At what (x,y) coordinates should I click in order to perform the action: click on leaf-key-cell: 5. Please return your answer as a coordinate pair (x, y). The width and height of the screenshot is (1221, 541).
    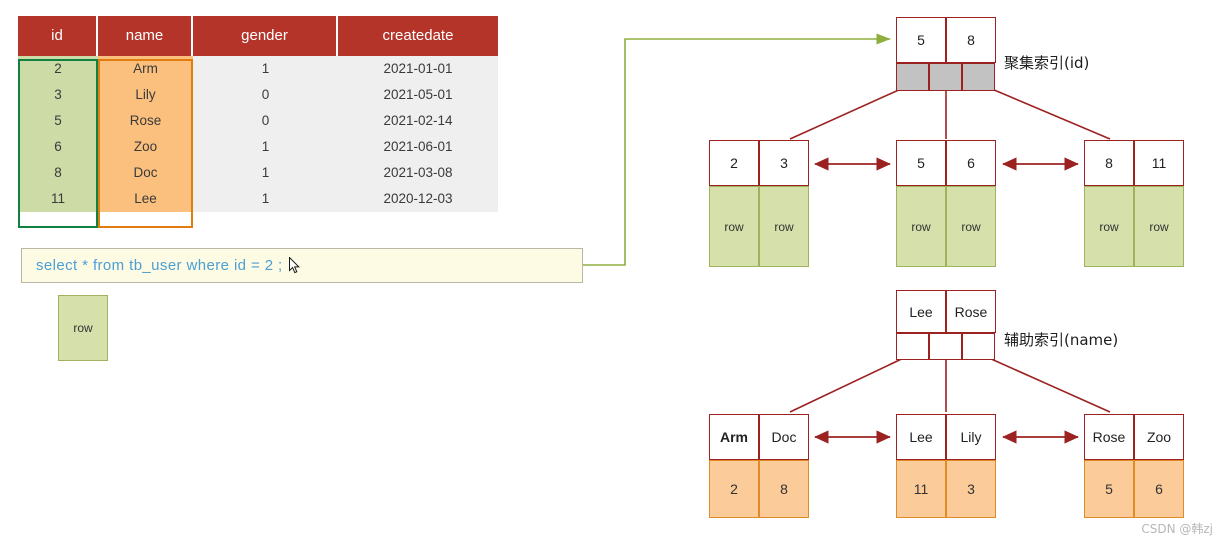
    Looking at the image, I should click on (921, 163).